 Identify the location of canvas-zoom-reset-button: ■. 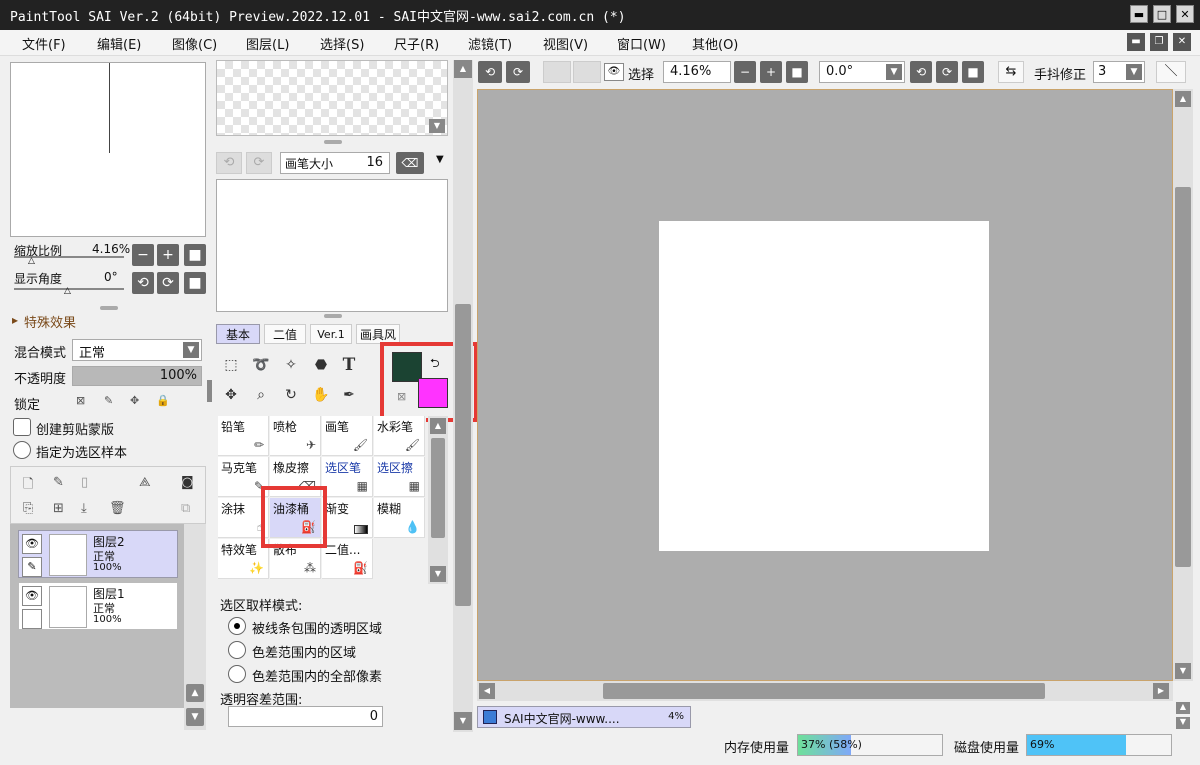
(797, 72).